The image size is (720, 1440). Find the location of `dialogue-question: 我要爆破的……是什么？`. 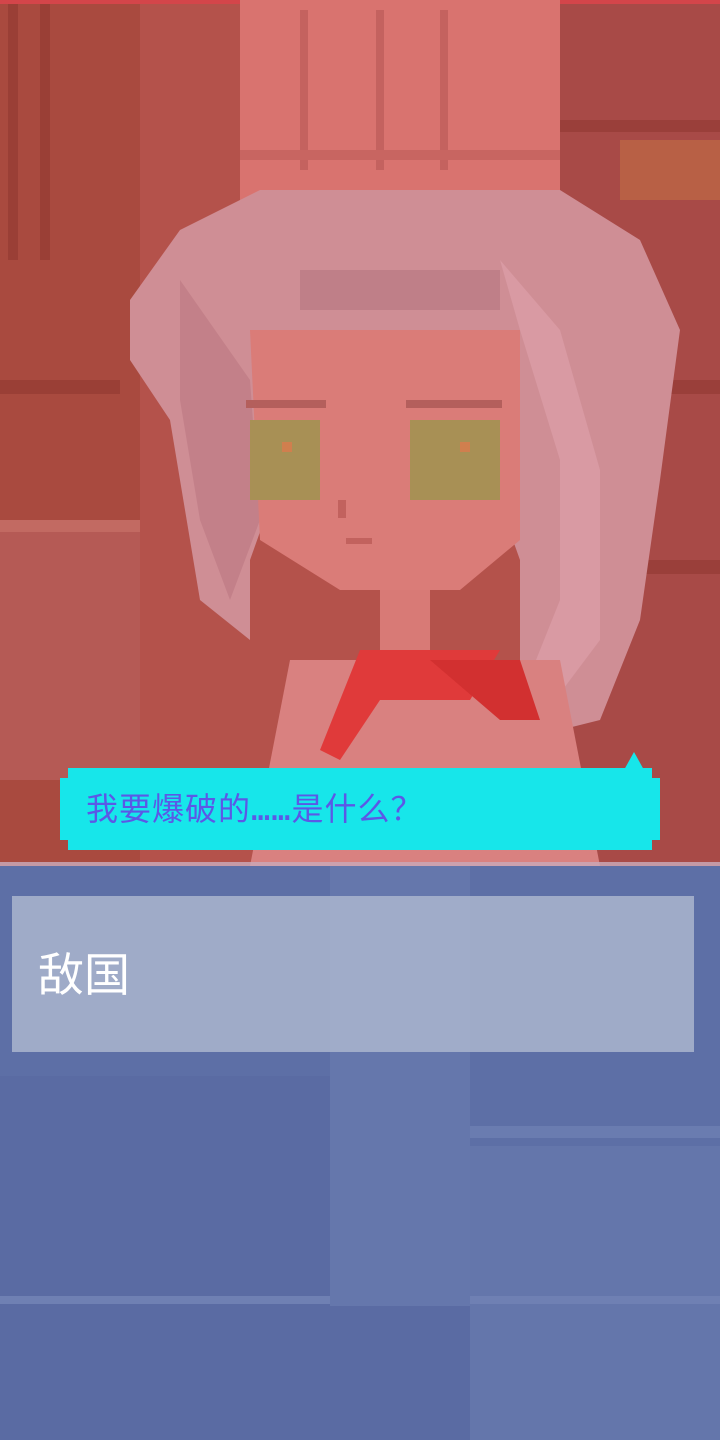

dialogue-question: 我要爆破的……是什么？ is located at coordinates (255, 809).